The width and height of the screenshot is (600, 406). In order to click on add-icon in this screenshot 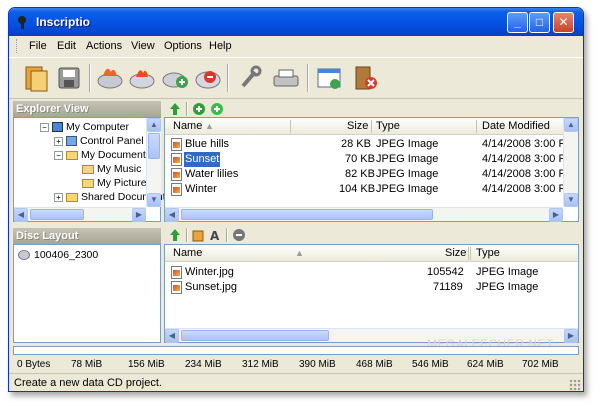, I will do `click(199, 109)`.